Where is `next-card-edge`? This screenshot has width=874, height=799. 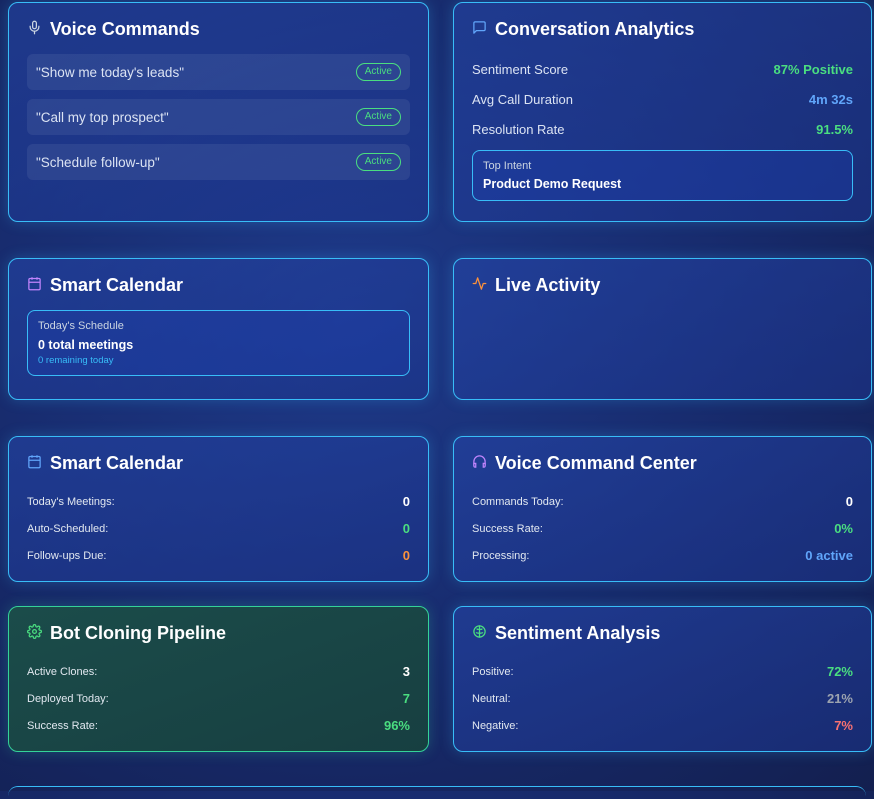
next-card-edge is located at coordinates (437, 792).